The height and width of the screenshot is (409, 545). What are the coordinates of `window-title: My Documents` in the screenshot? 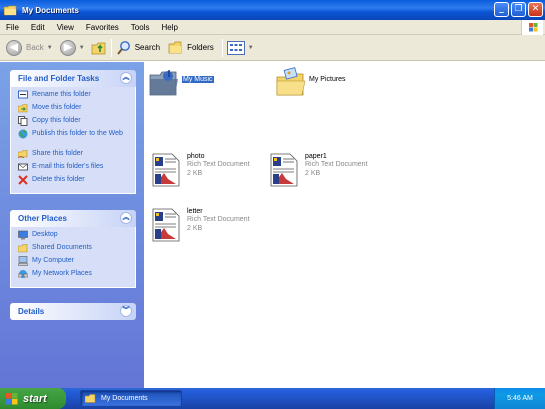 It's located at (50, 10).